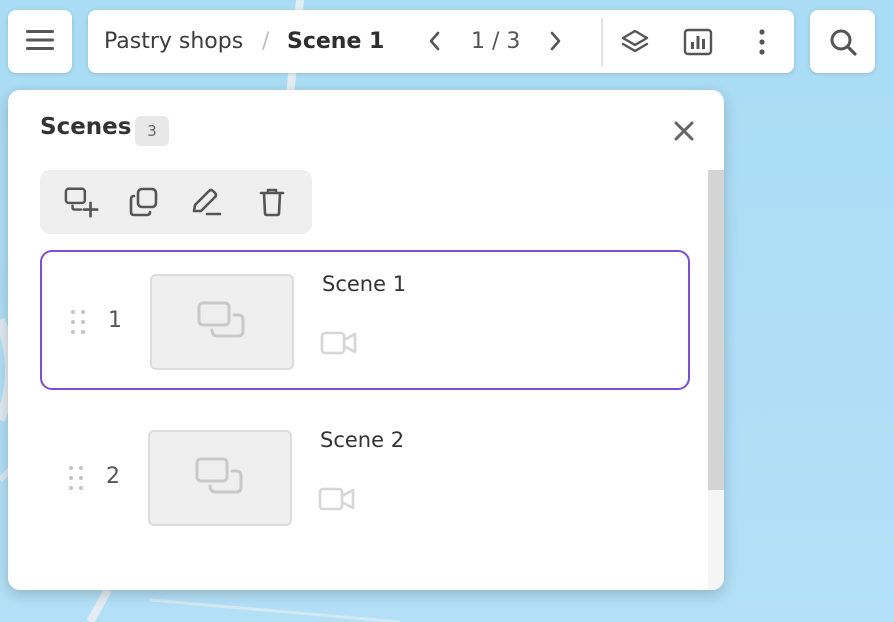 Image resolution: width=894 pixels, height=622 pixels. I want to click on scene-name: Scene 2, so click(362, 440).